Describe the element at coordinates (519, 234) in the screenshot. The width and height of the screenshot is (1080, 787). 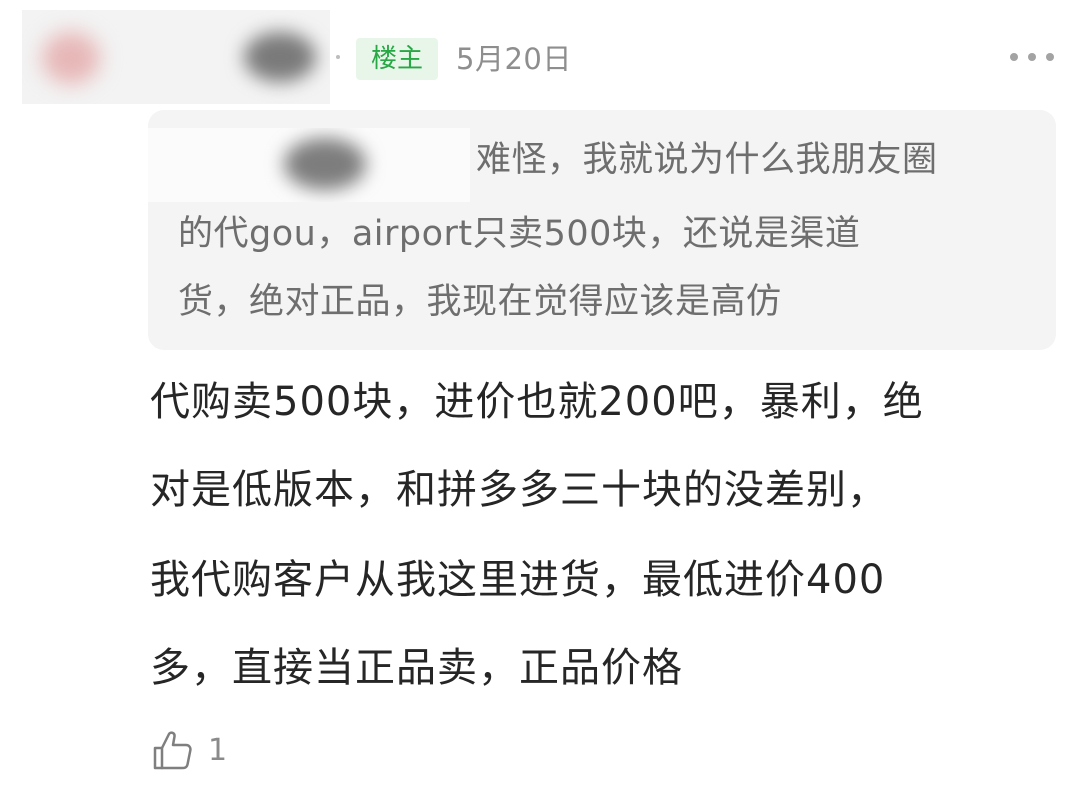
I see `quoted-reply-line: 的代gou，airport只卖500块，还说是渠道` at that location.